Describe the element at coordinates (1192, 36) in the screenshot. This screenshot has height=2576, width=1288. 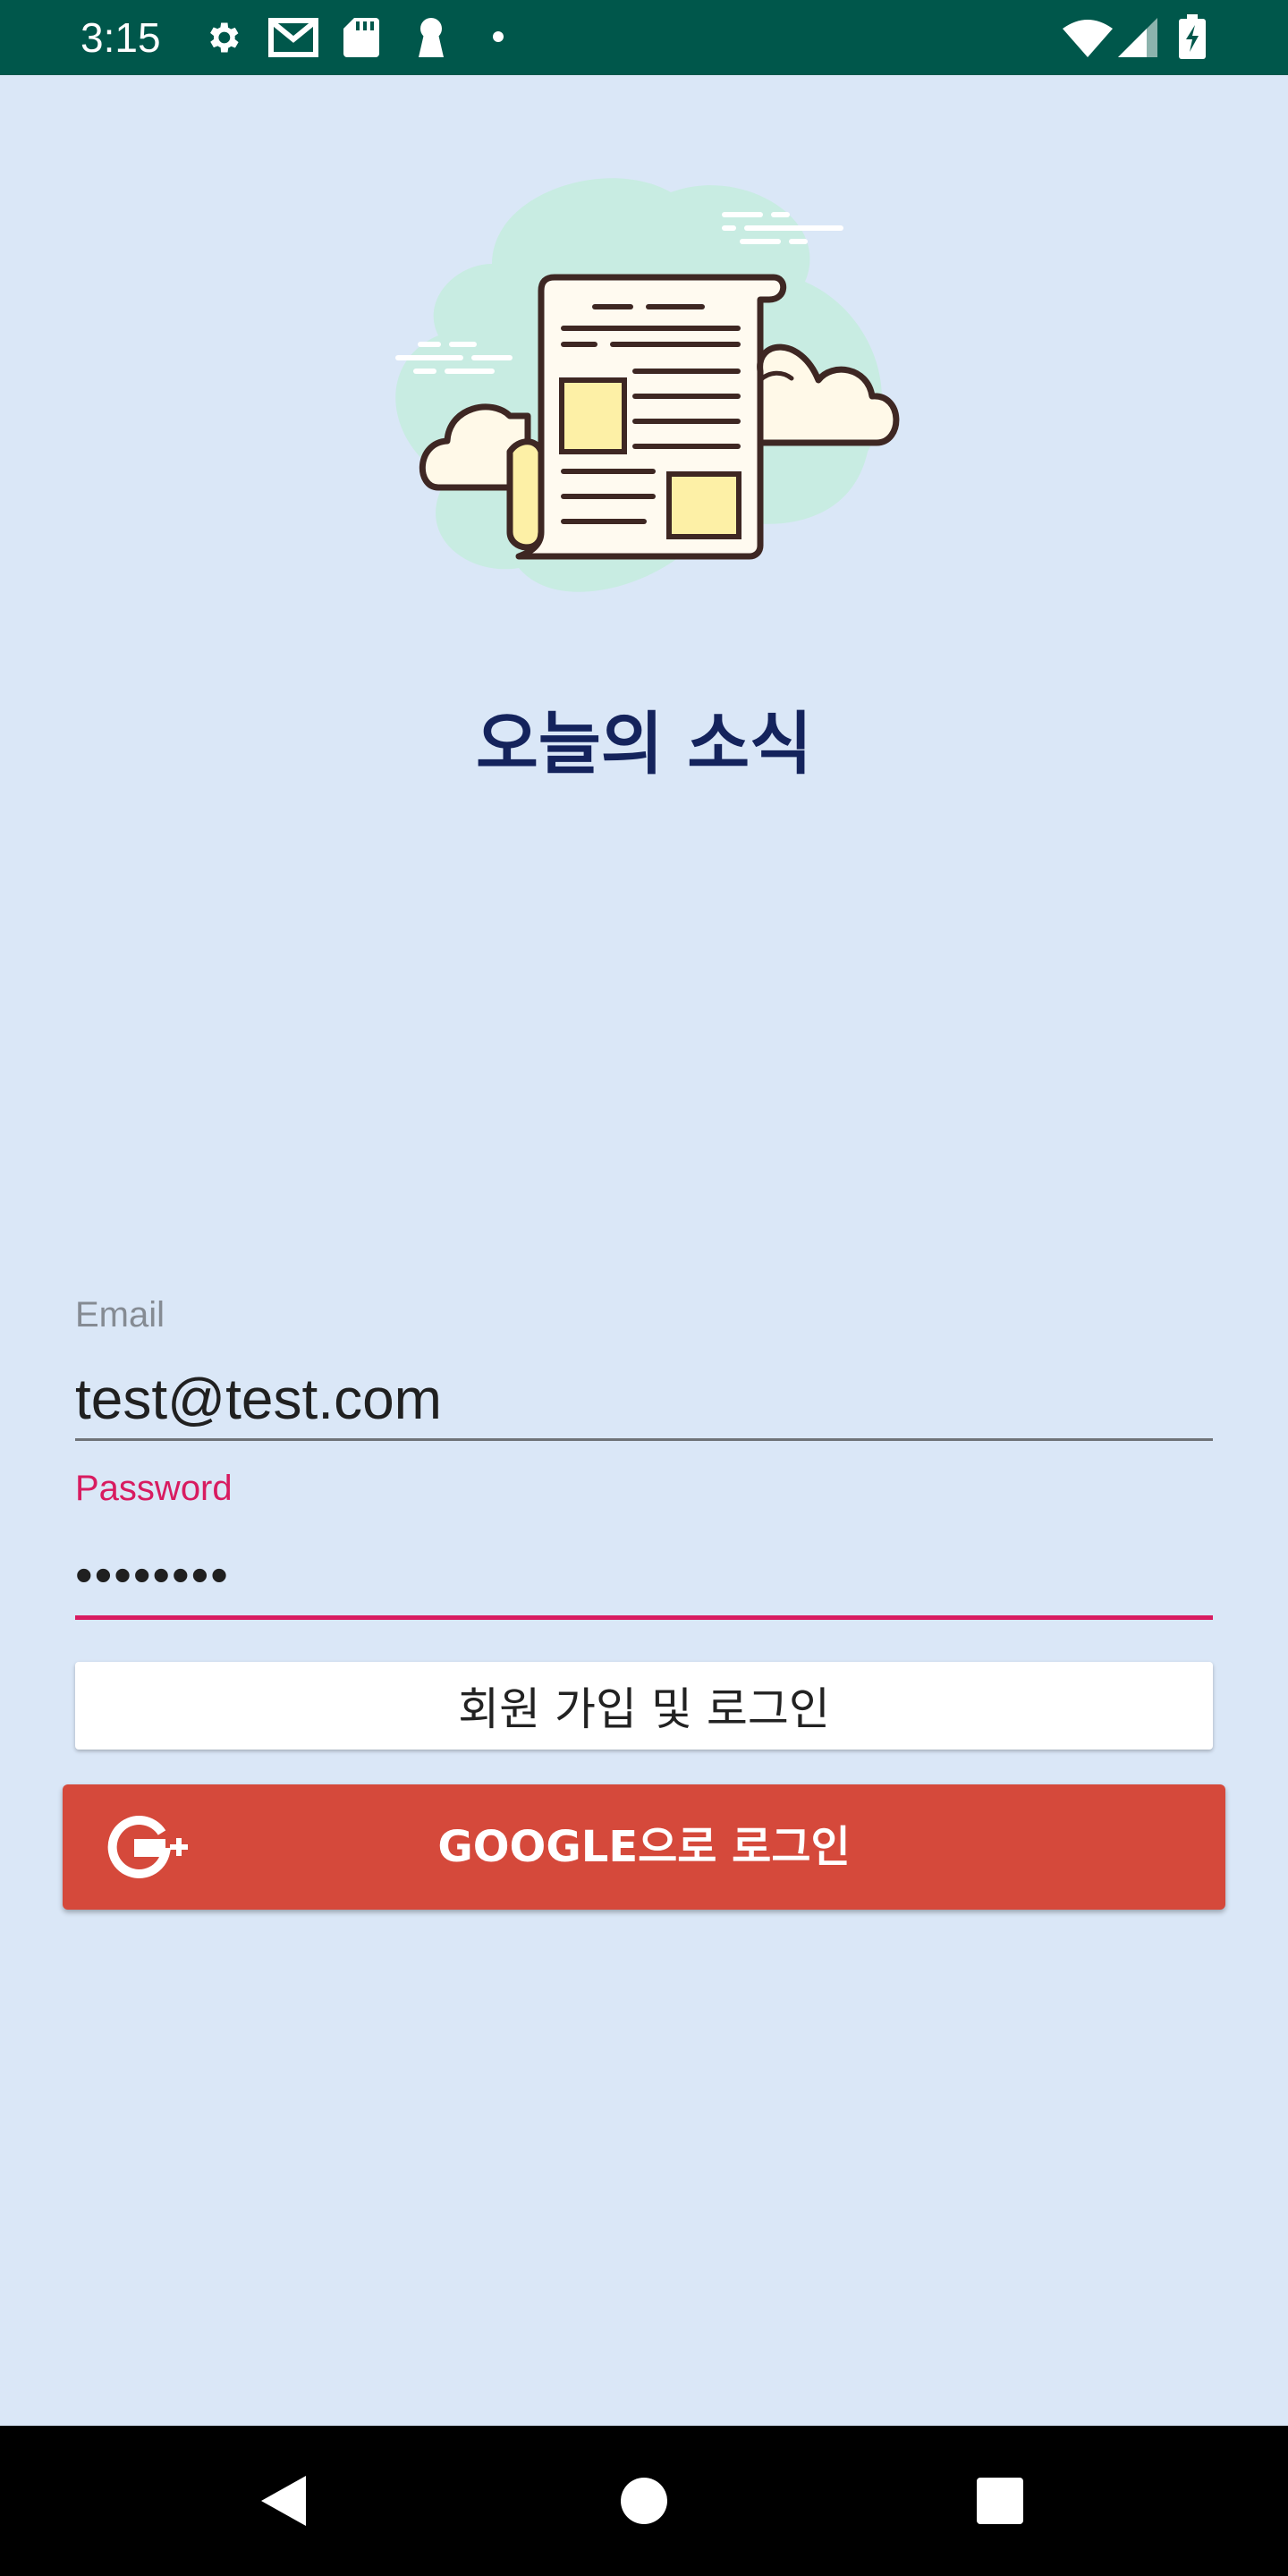
I see `battery-charging-icon` at that location.